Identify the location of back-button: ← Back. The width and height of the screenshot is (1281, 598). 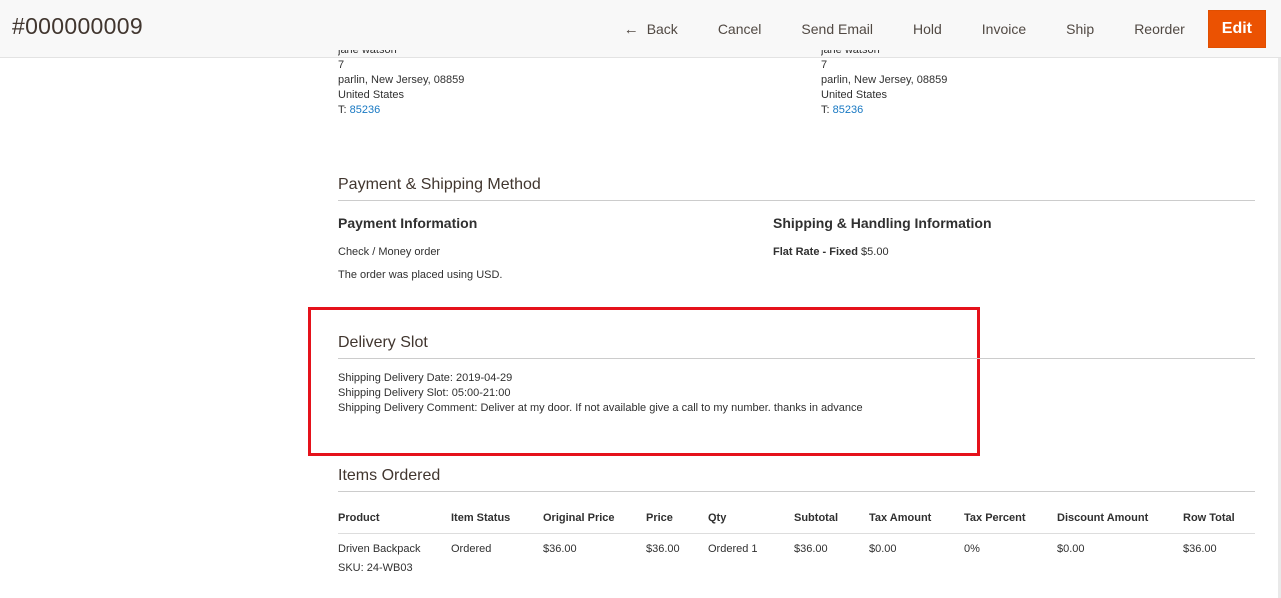
(651, 29).